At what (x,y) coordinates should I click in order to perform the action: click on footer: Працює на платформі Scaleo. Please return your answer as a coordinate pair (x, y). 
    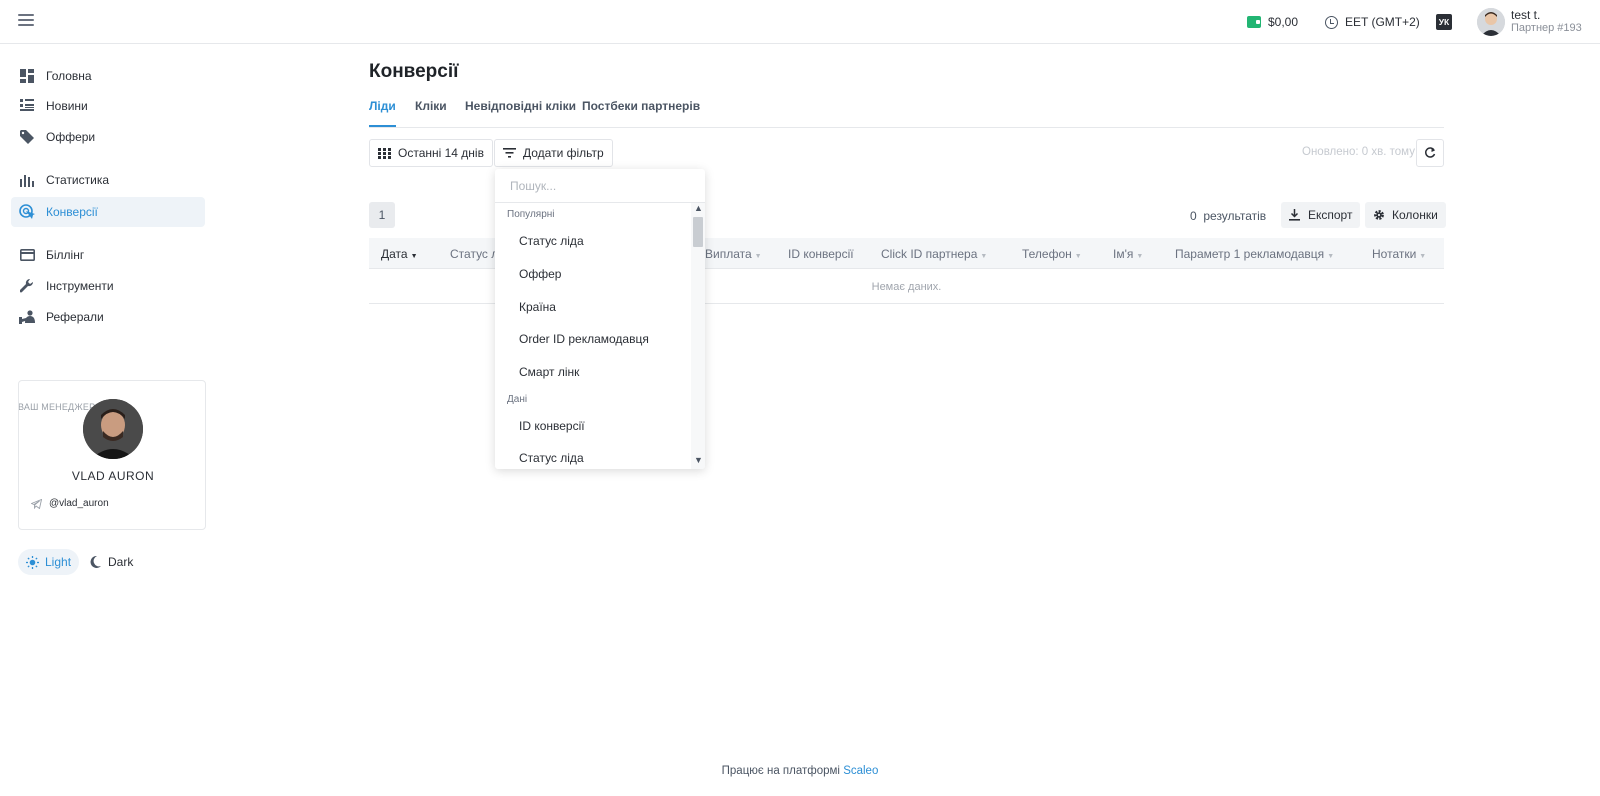
    Looking at the image, I should click on (800, 771).